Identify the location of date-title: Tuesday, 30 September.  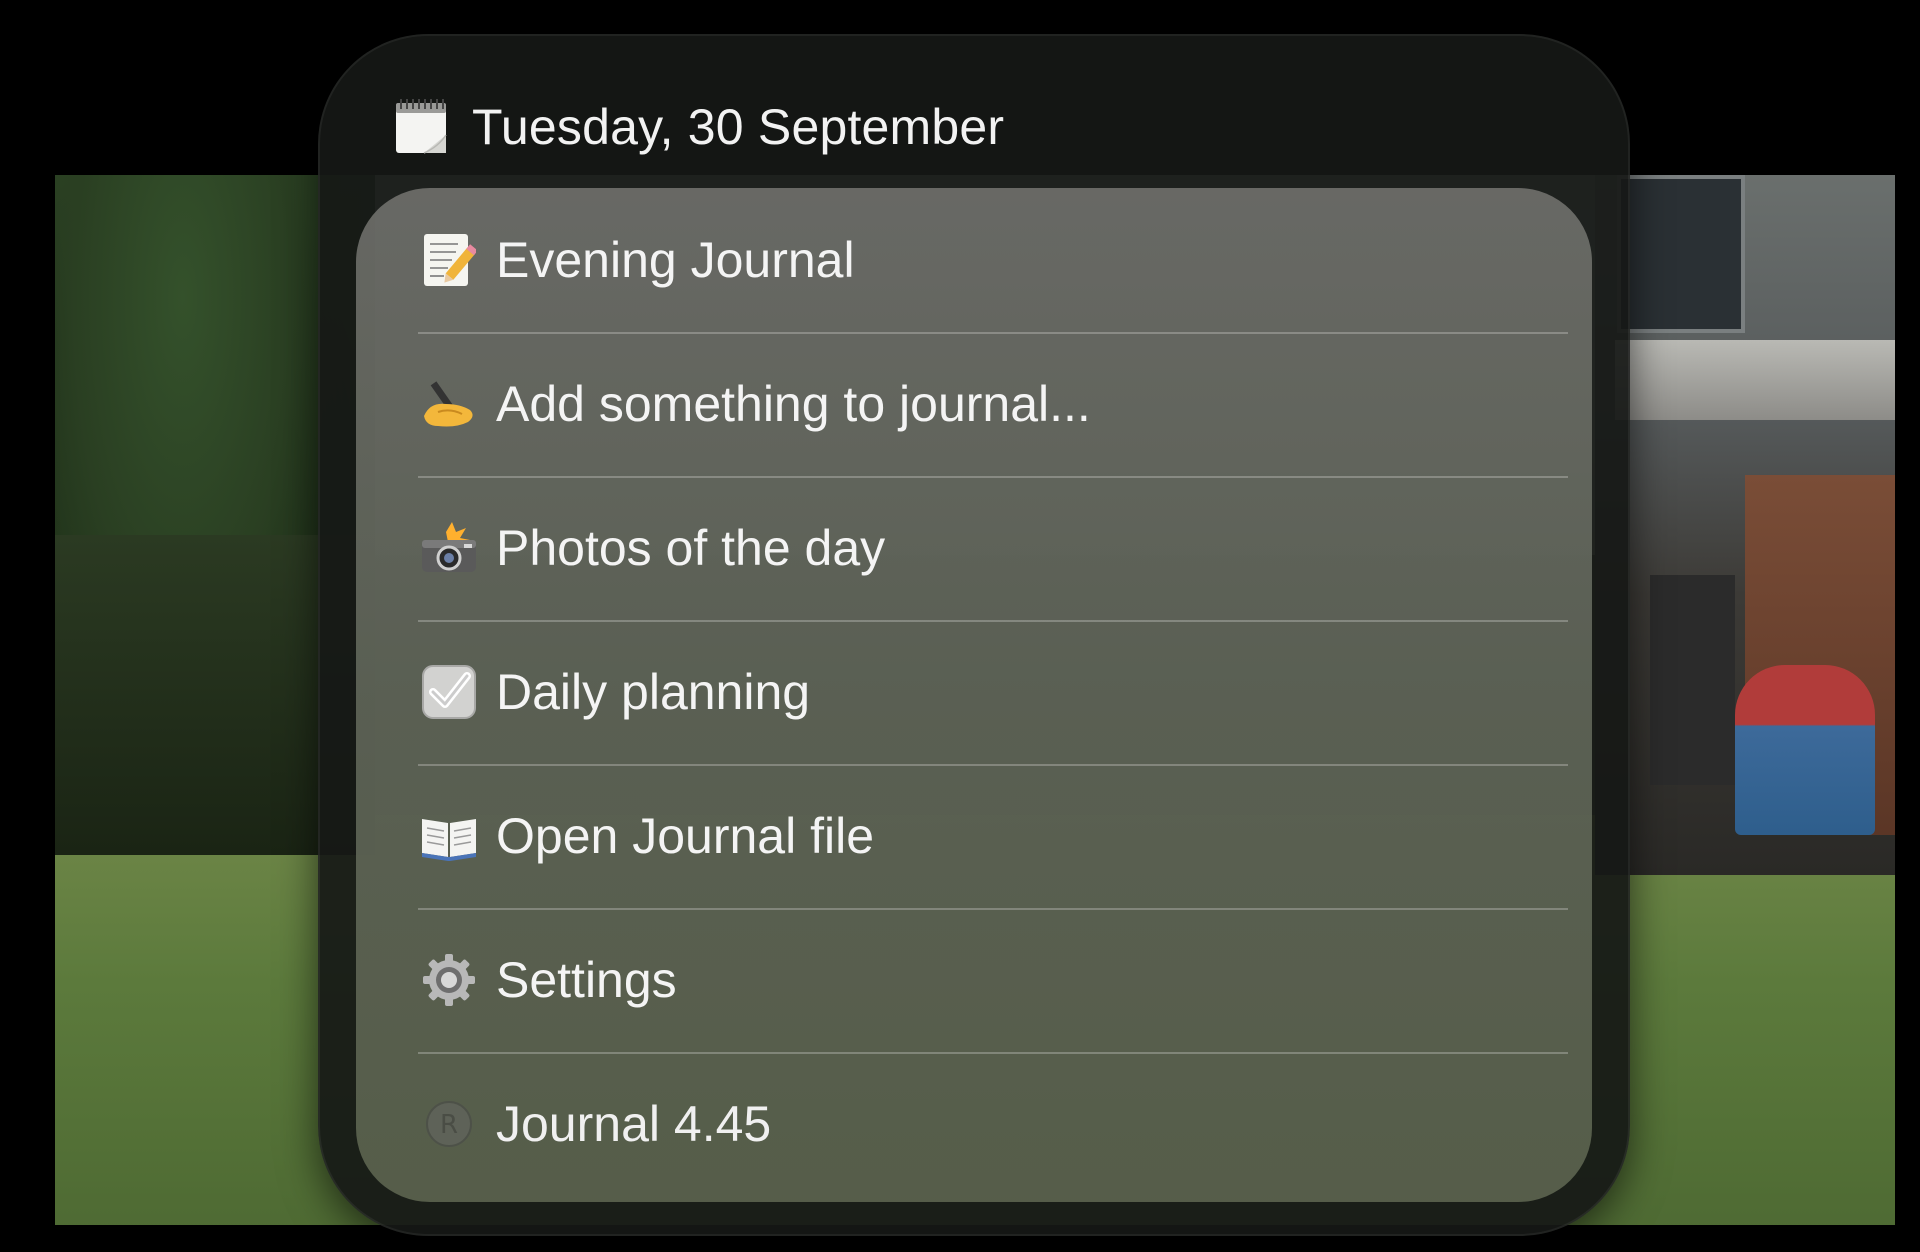
(738, 127).